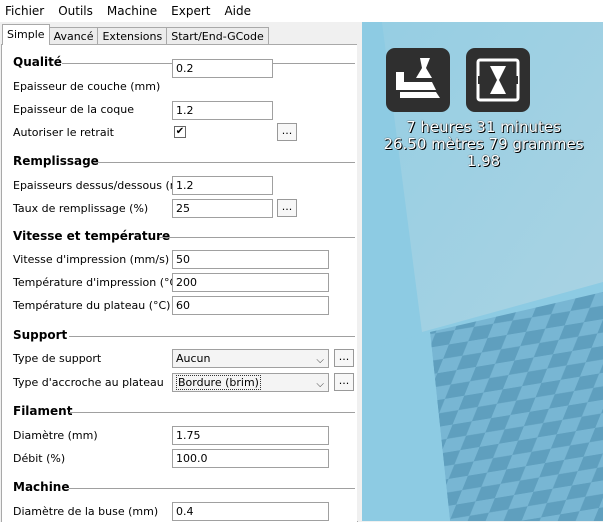 The width and height of the screenshot is (603, 522). Describe the element at coordinates (217, 36) in the screenshot. I see `tab-start-end-gcode: Start/End-GCode` at that location.